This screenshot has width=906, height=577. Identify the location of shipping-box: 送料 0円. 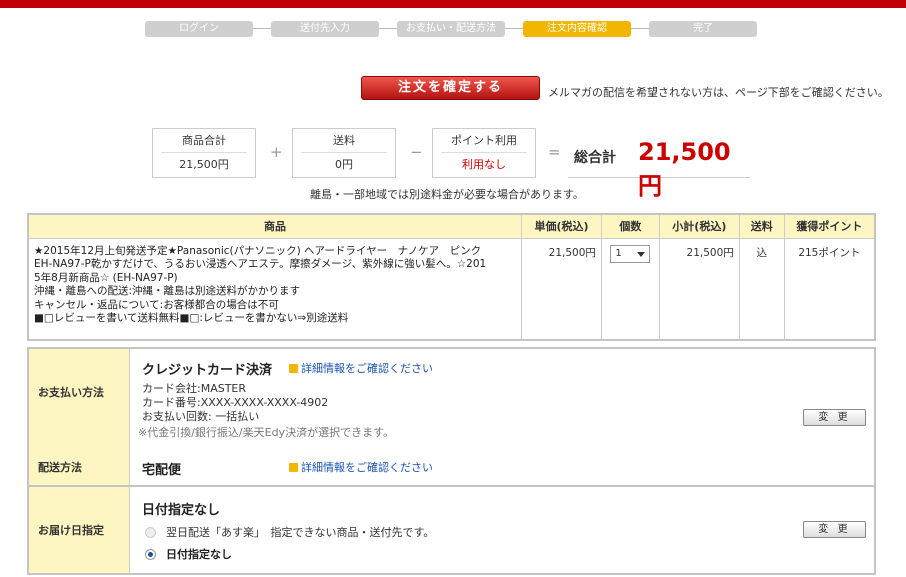
(344, 153).